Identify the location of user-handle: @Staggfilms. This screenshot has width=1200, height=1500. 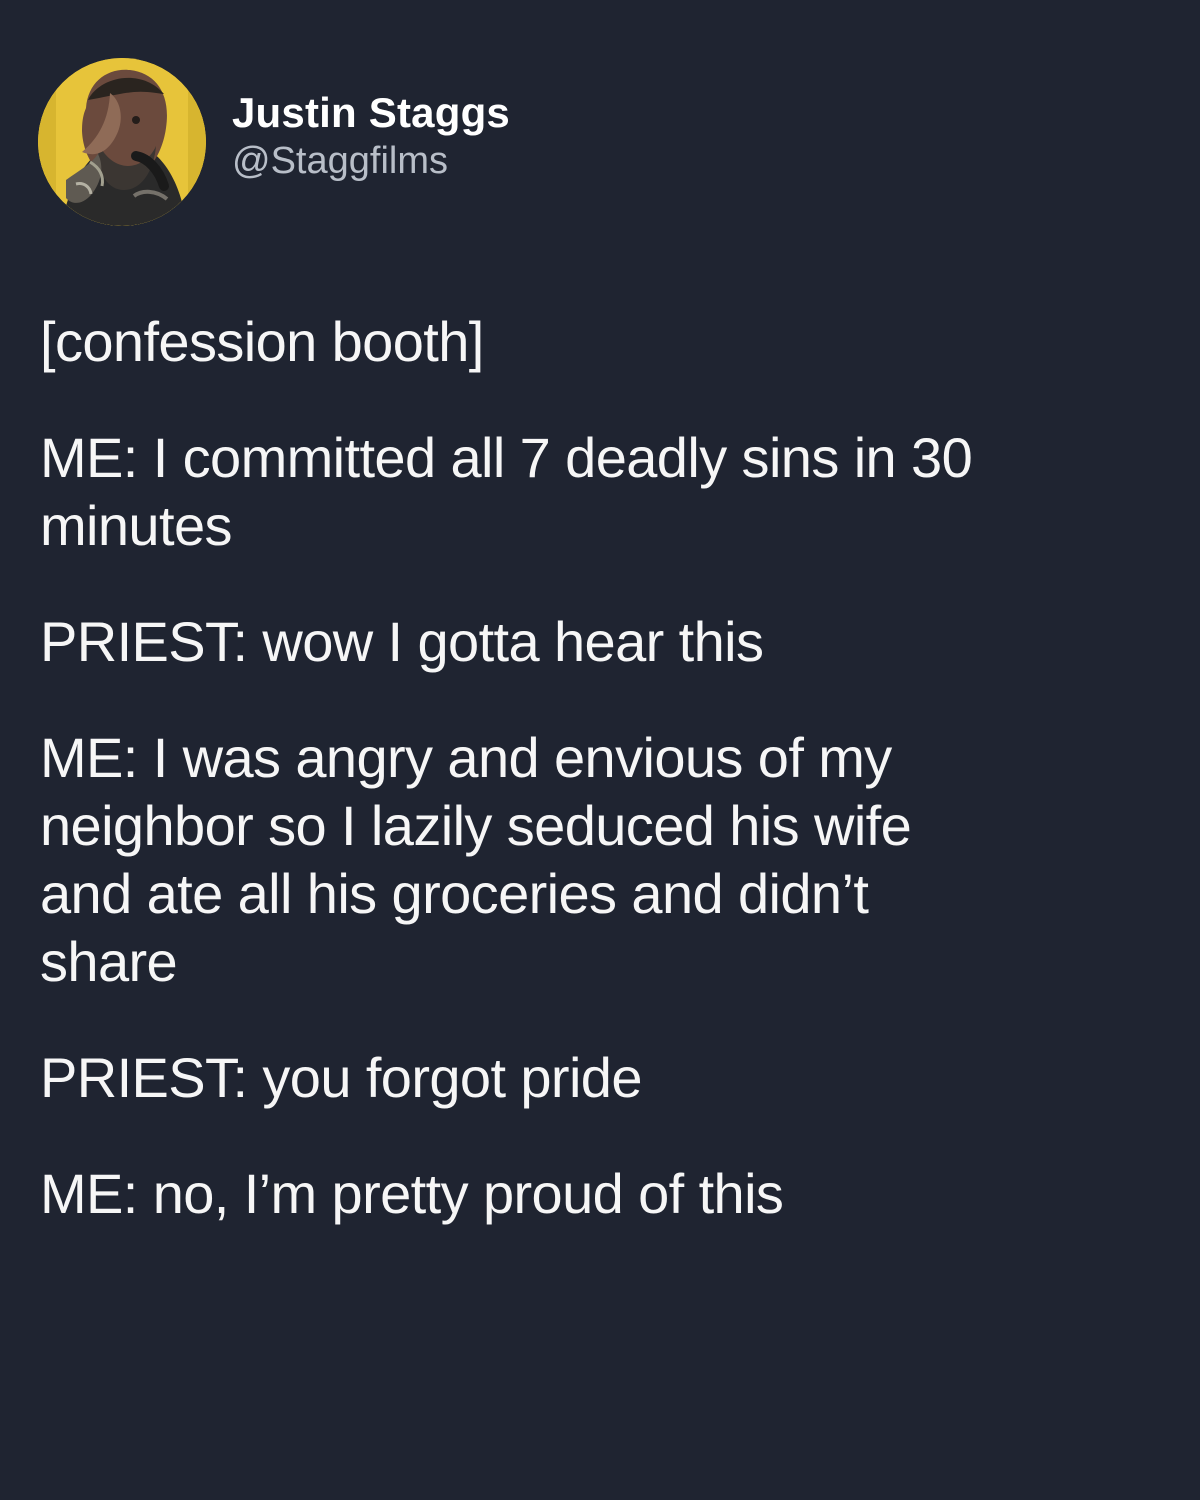
(371, 162).